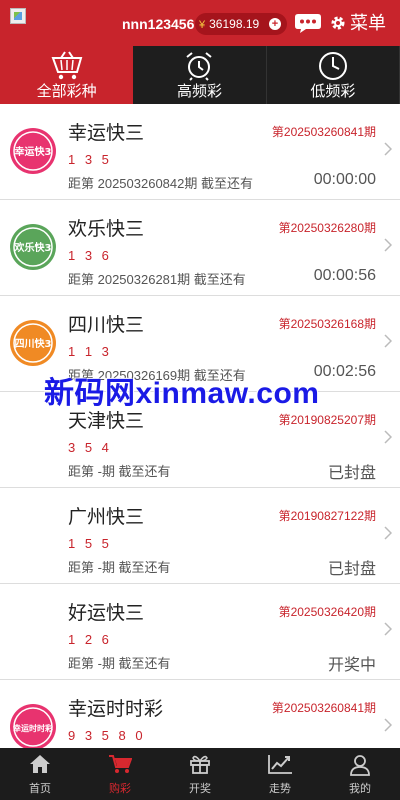 The height and width of the screenshot is (800, 400). I want to click on winning-numbers: 3 5 4, so click(90, 447).